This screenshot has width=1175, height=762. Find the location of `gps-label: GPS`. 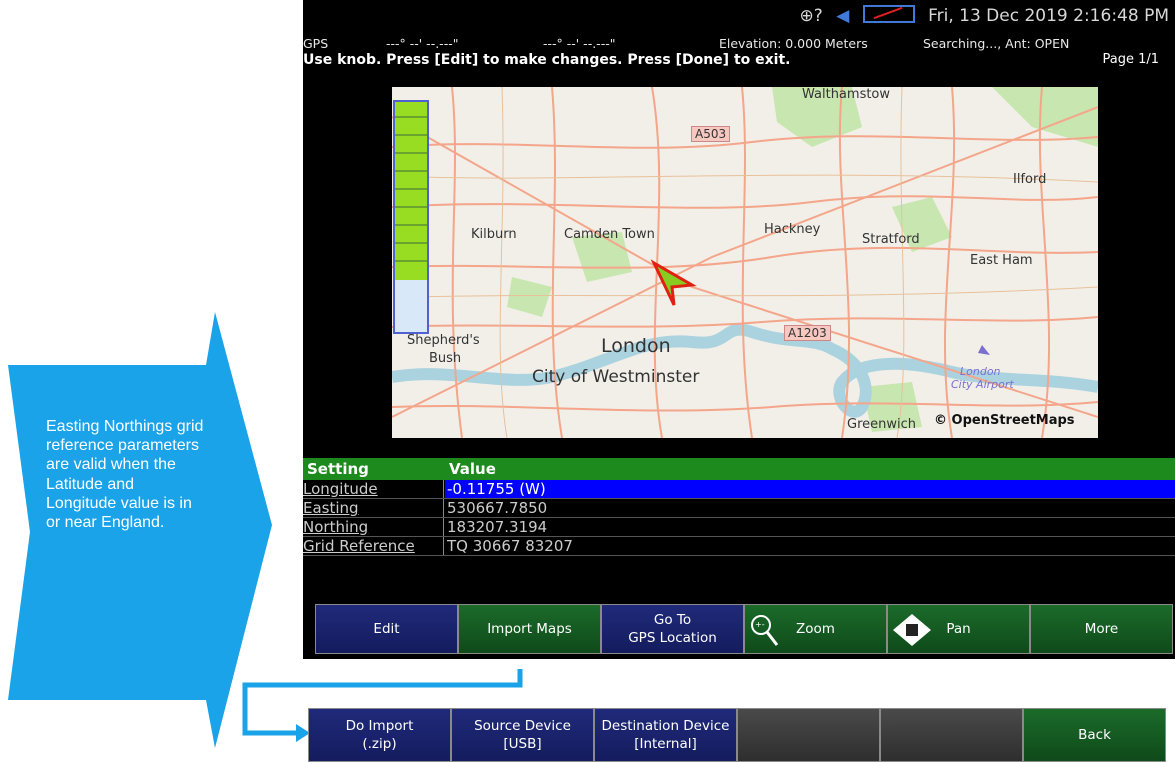

gps-label: GPS is located at coordinates (316, 43).